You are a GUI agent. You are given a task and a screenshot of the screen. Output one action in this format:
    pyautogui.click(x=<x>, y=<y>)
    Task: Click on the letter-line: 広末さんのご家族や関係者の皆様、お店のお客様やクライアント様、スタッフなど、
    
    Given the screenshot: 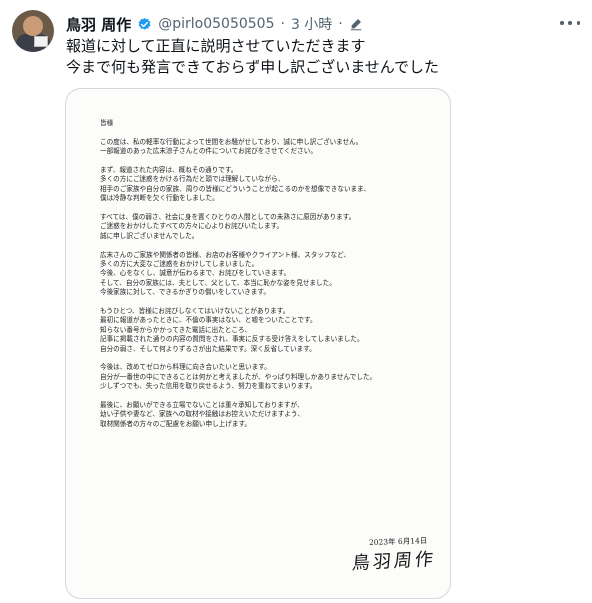 What is the action you would take?
    pyautogui.click(x=225, y=254)
    